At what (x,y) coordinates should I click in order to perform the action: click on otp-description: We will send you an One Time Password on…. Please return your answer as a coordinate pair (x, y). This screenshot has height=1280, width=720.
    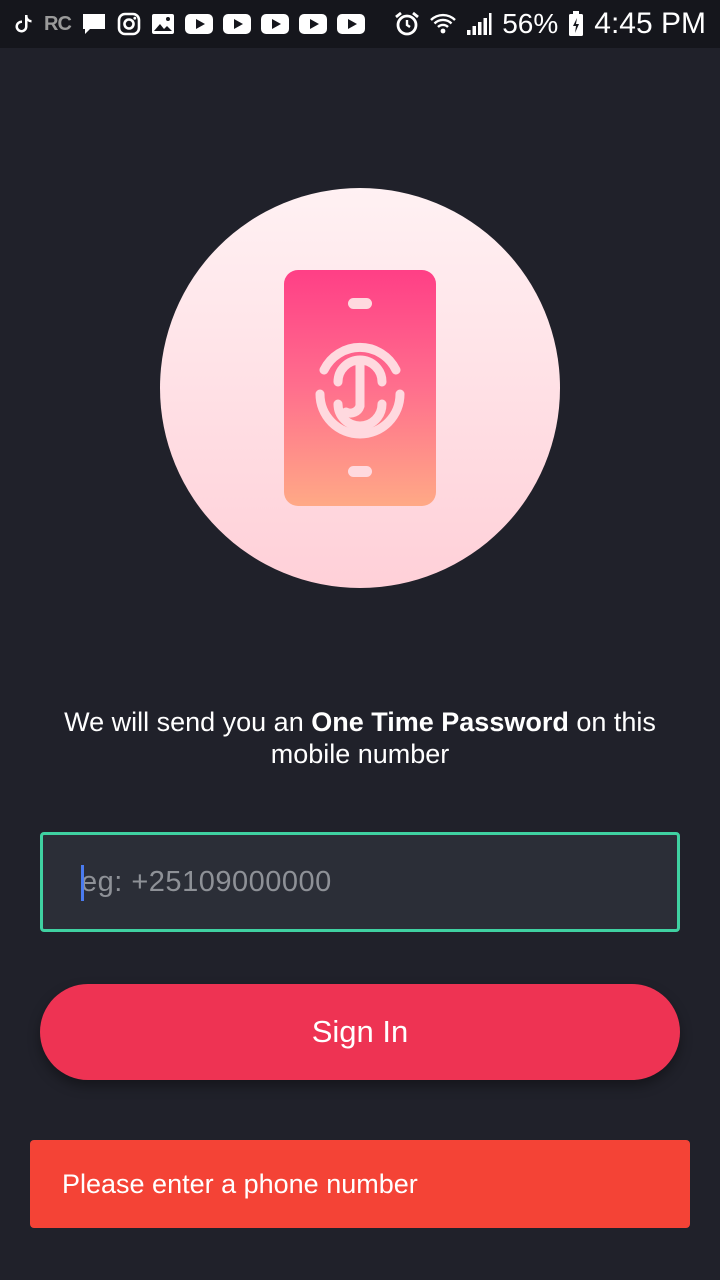
    Looking at the image, I should click on (360, 738).